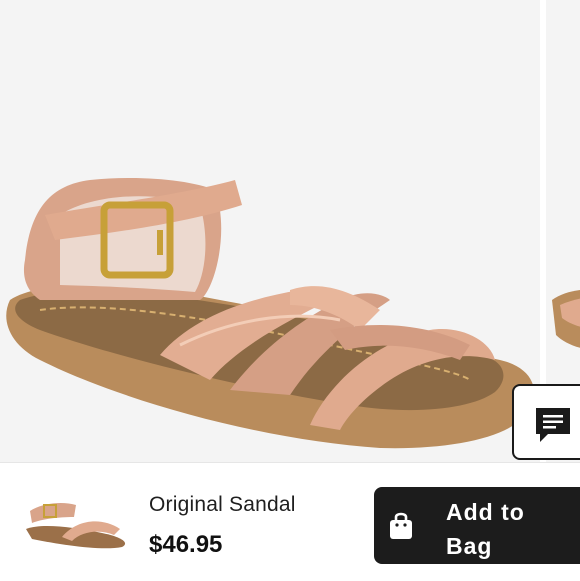 This screenshot has height=581, width=580. Describe the element at coordinates (401, 525) in the screenshot. I see `shopping-bag-icon` at that location.